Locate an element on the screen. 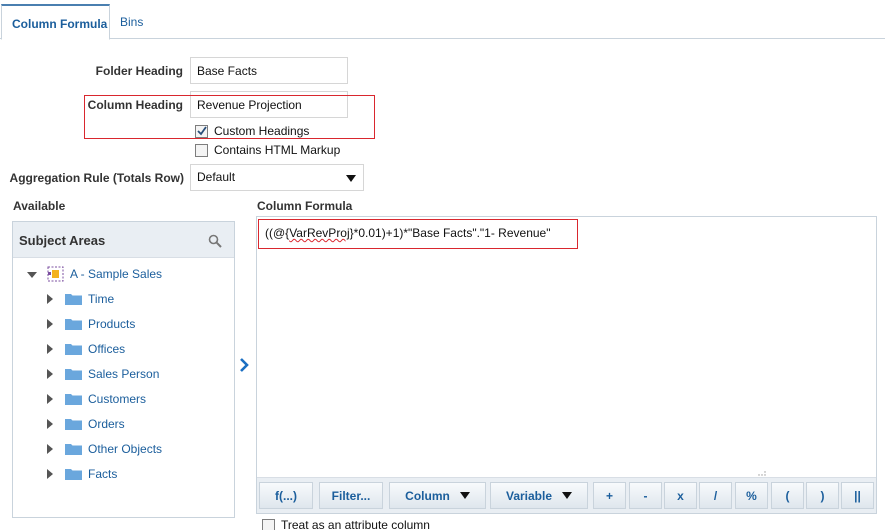  tree-root-label: A - Sample Sales is located at coordinates (116, 274).